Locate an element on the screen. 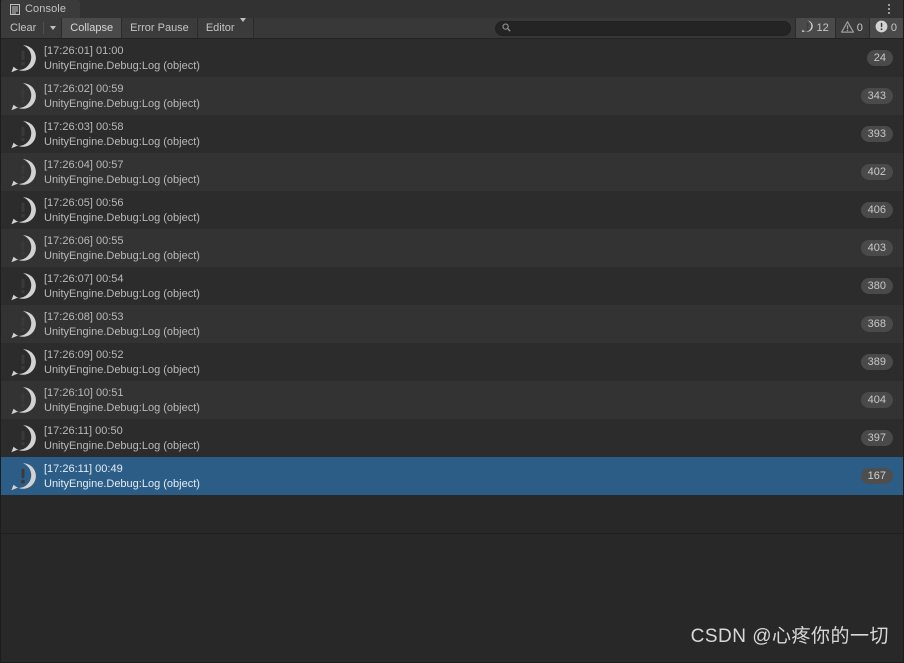 The image size is (904, 663). console-toolbar: Clear Collapse Error Pause Editor 12 0 0 is located at coordinates (452, 28).